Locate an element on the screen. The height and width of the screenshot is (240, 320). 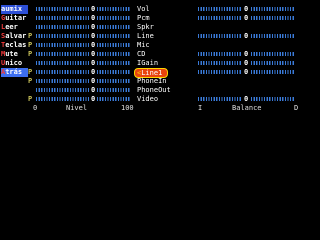
balance-scale-left: I is located at coordinates (200, 108).